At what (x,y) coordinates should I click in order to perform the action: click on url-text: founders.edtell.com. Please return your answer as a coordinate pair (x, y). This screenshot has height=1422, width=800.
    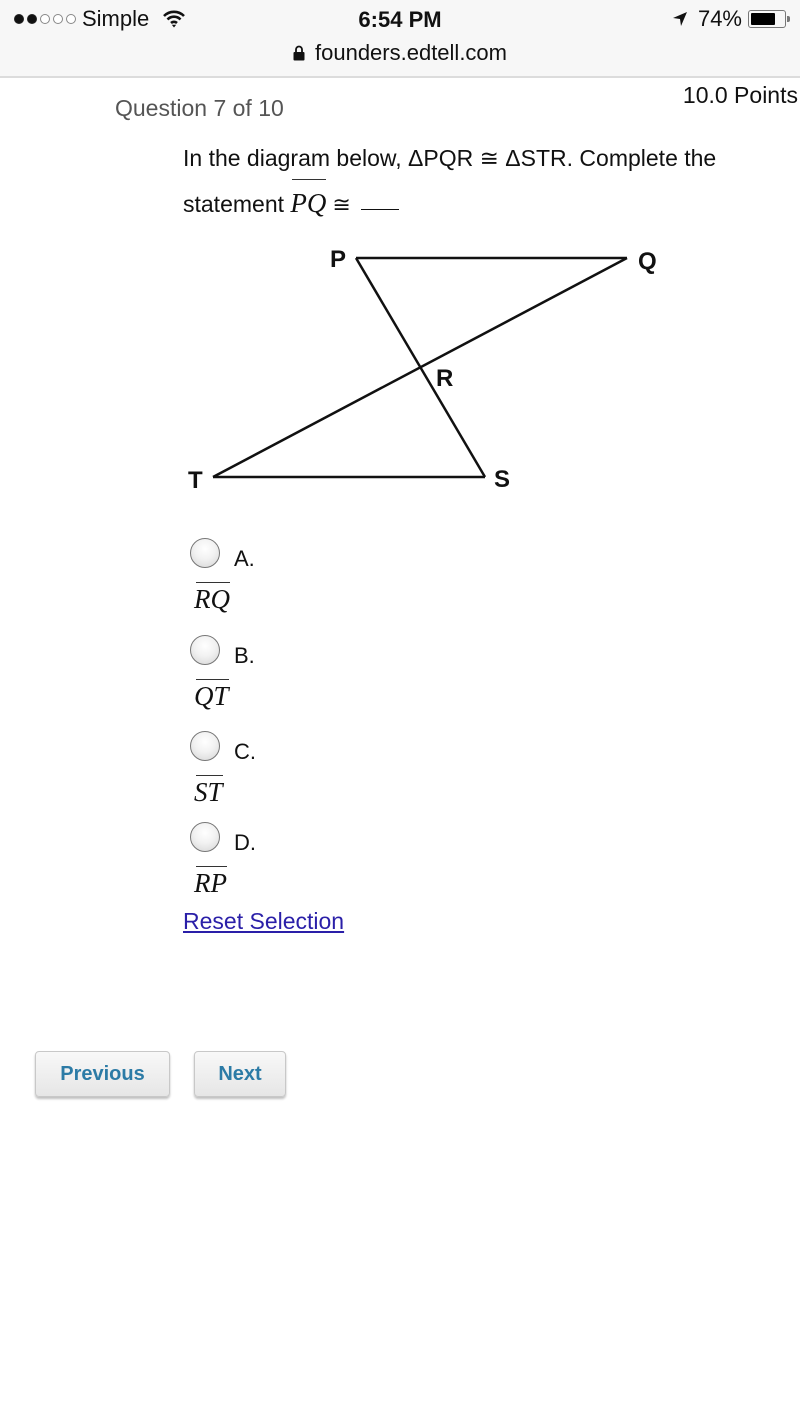
    Looking at the image, I should click on (411, 52).